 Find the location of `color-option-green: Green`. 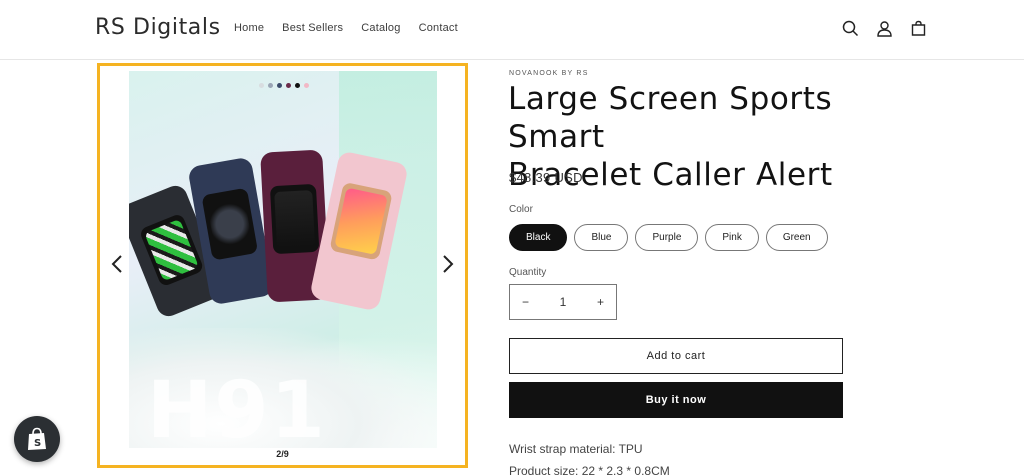

color-option-green: Green is located at coordinates (796, 237).